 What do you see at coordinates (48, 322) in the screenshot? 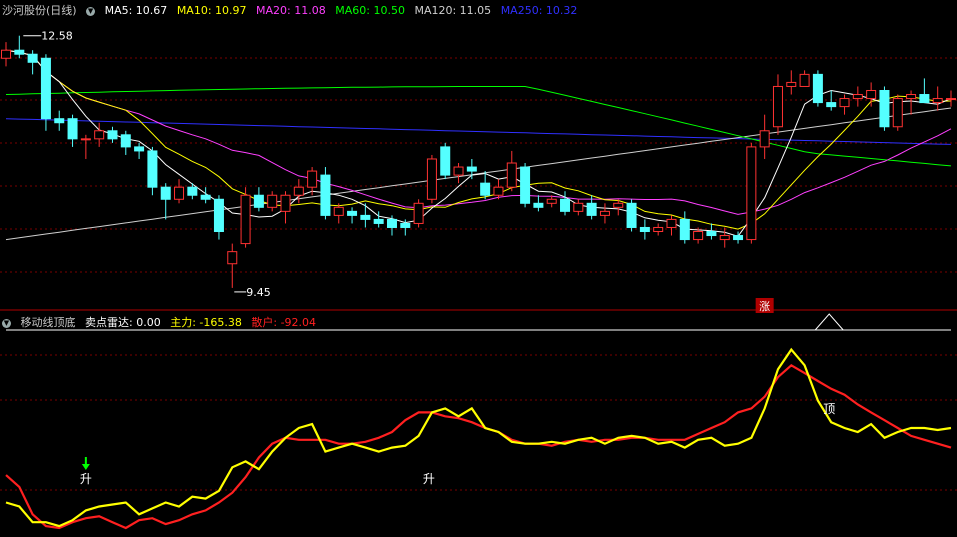
I see `indicator-name: 移动线顶底` at bounding box center [48, 322].